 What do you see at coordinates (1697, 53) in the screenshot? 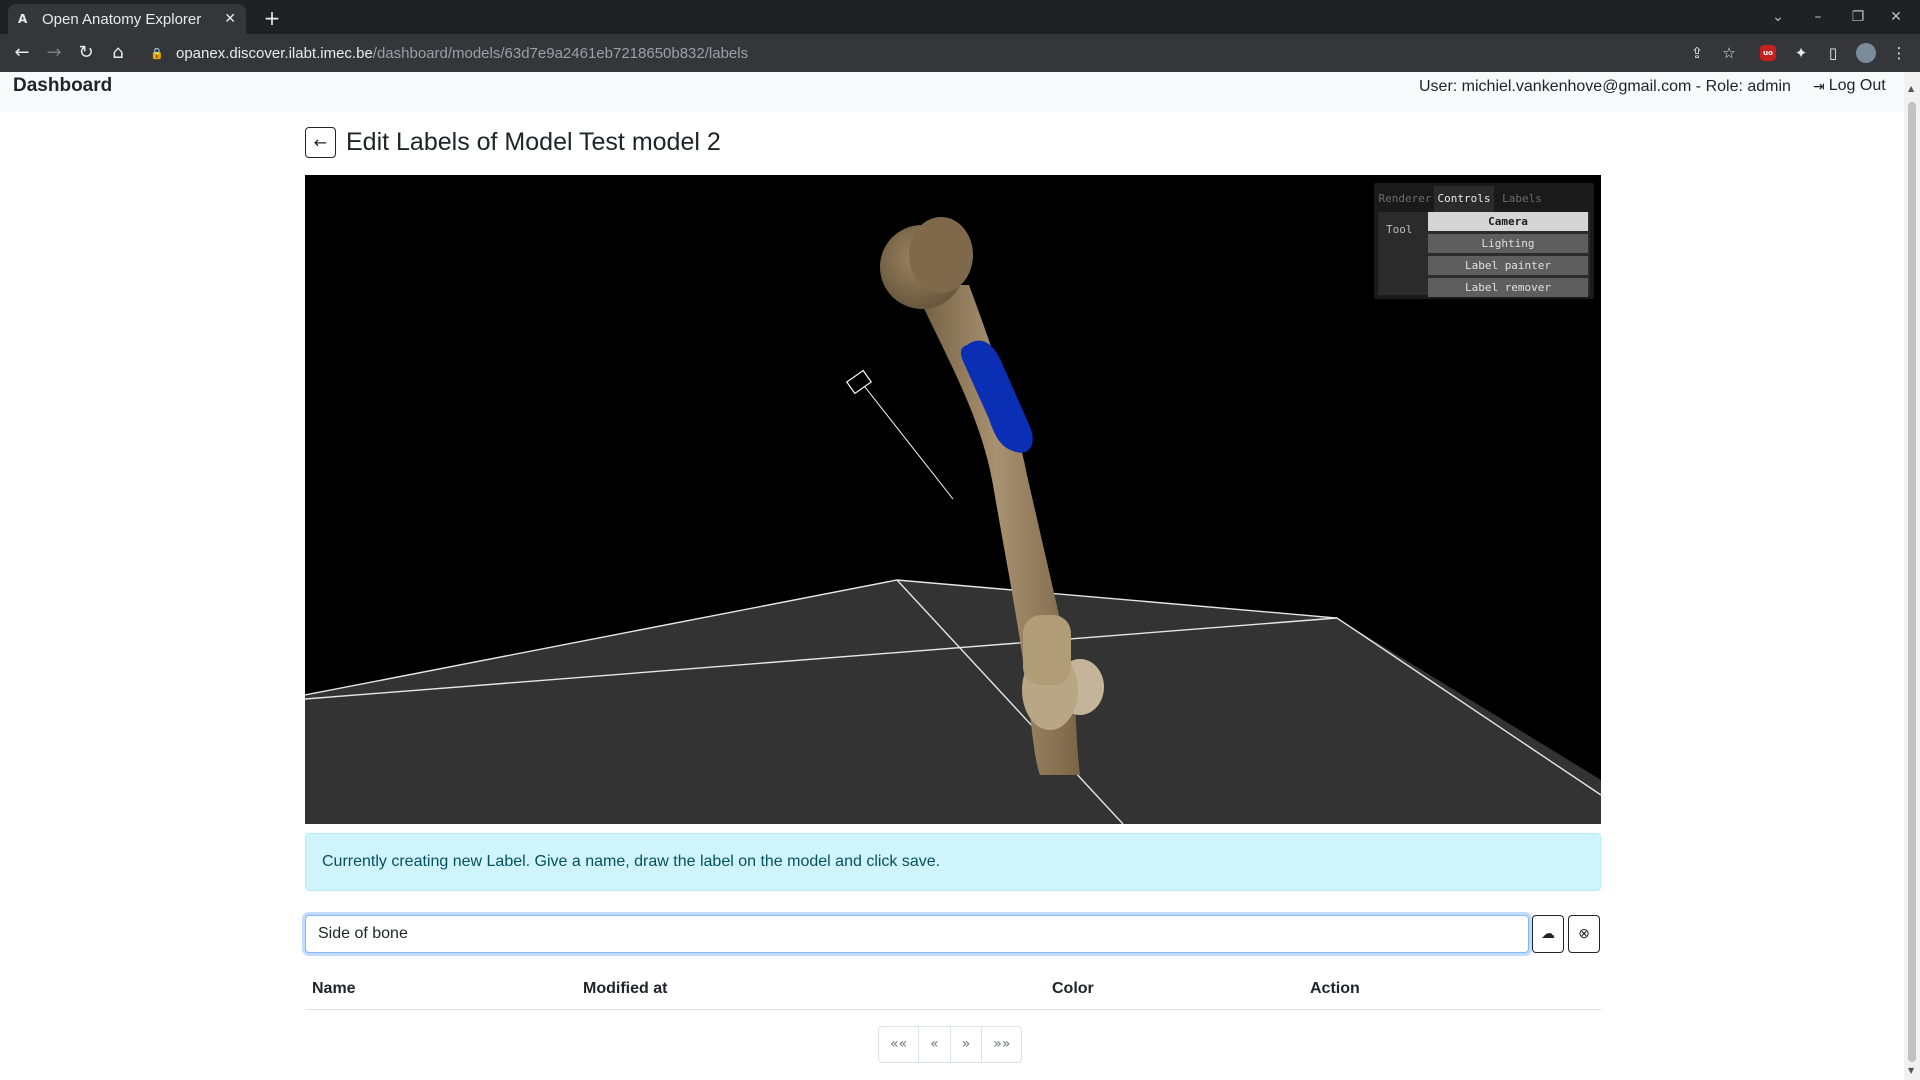
I see `share-icon: ⇪` at bounding box center [1697, 53].